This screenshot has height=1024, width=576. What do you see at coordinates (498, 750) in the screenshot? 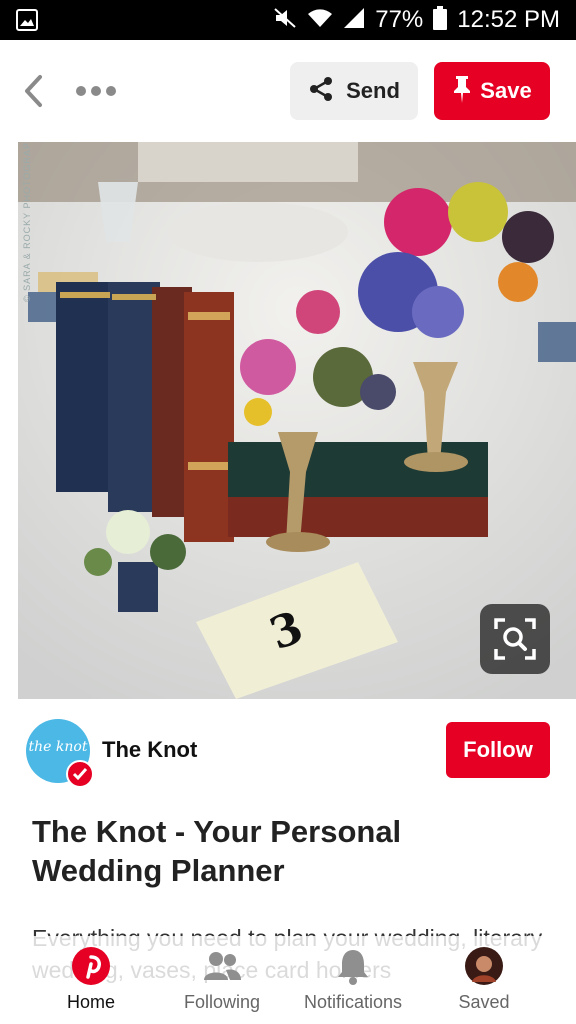
I see `follow-button: Follow` at bounding box center [498, 750].